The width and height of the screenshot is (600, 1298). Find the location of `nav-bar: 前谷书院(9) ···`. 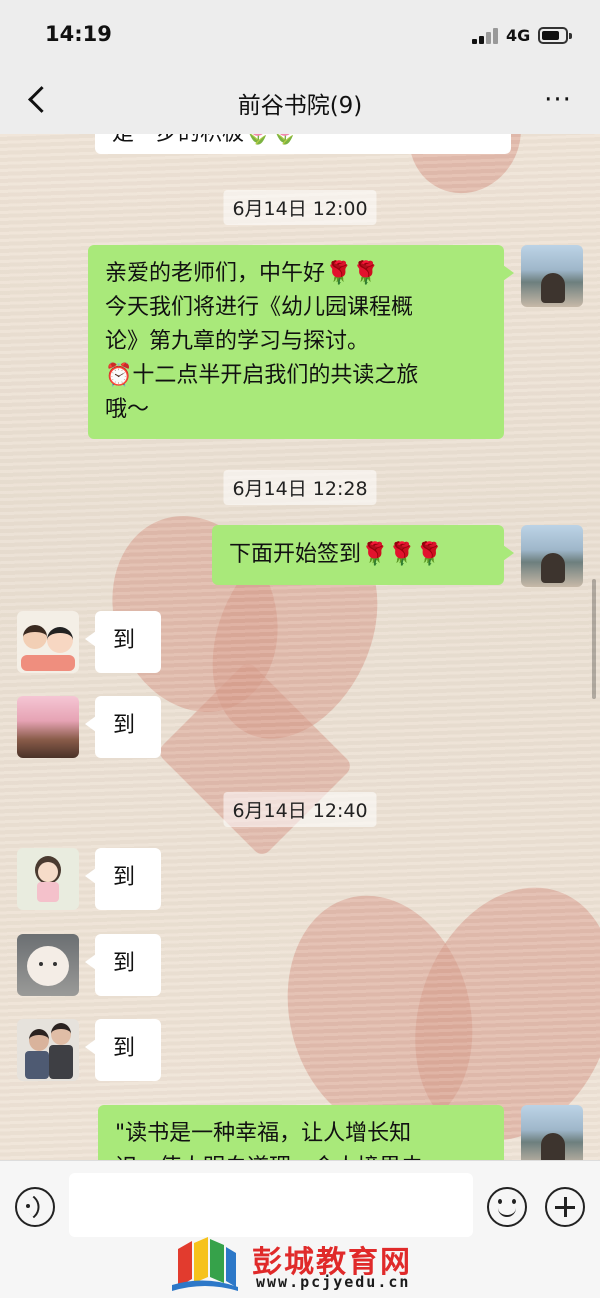

nav-bar: 前谷书院(9) ··· is located at coordinates (300, 102).